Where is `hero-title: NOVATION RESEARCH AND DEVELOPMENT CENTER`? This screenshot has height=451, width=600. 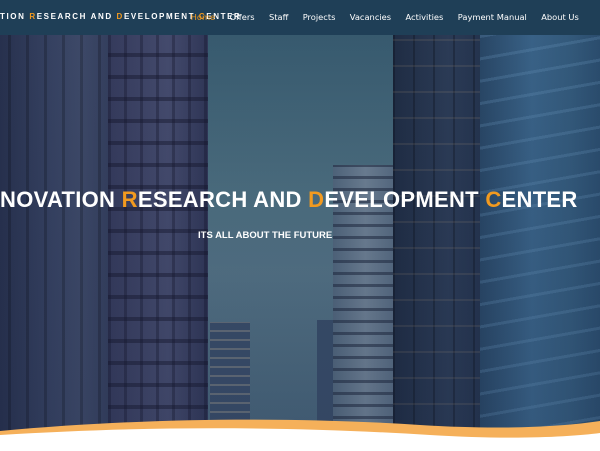
hero-title: NOVATION RESEARCH AND DEVELOPMENT CENTER is located at coordinates (300, 200).